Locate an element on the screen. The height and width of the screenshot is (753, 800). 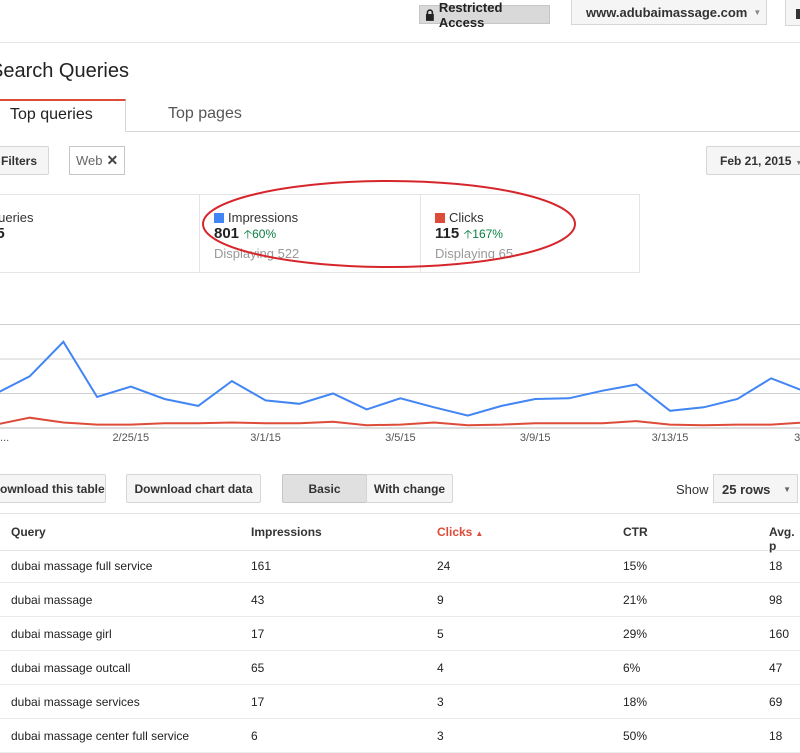
ctr-cell: 50% is located at coordinates (635, 736).